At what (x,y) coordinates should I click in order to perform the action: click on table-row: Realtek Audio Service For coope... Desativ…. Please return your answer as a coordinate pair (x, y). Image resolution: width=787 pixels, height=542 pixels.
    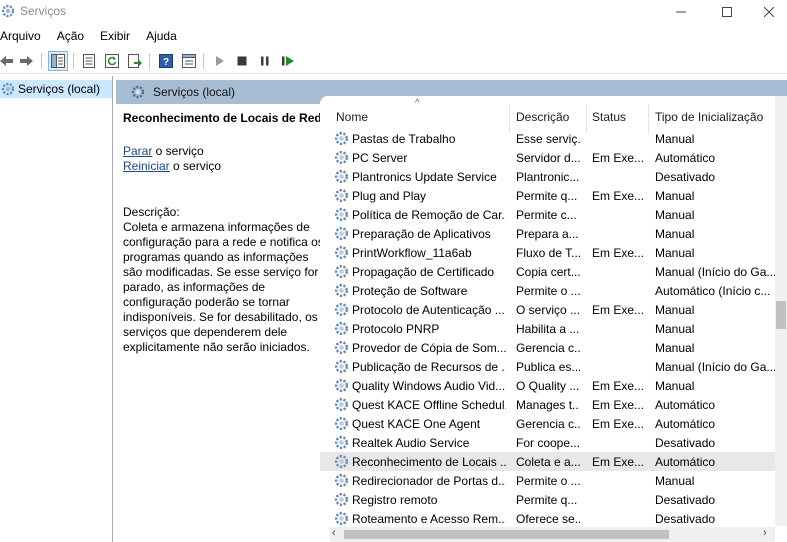
    Looking at the image, I should click on (547, 442).